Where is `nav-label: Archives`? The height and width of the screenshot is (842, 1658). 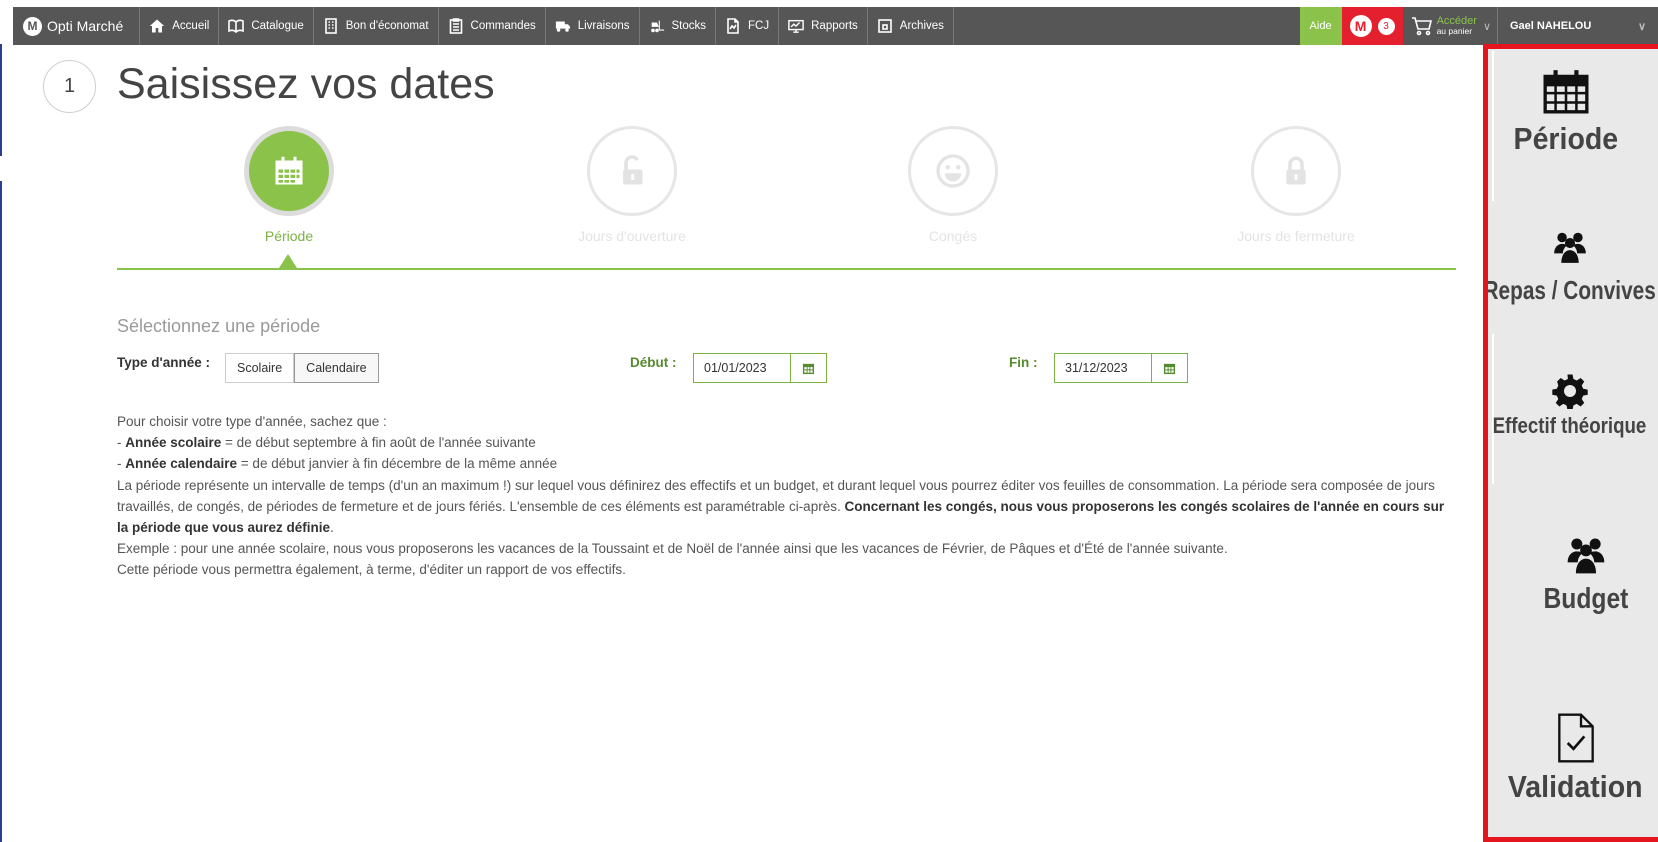 nav-label: Archives is located at coordinates (921, 26).